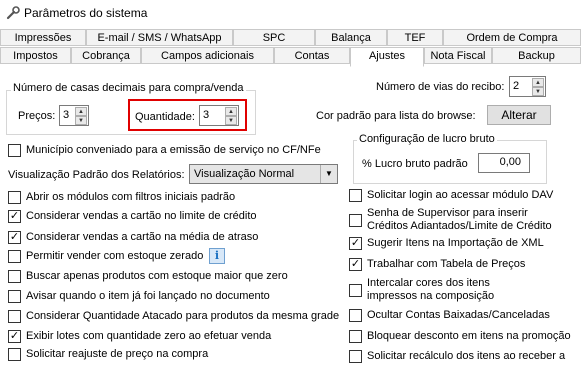  I want to click on view-mode-label: Visualização Padrão dos Relatórios:, so click(96, 175).